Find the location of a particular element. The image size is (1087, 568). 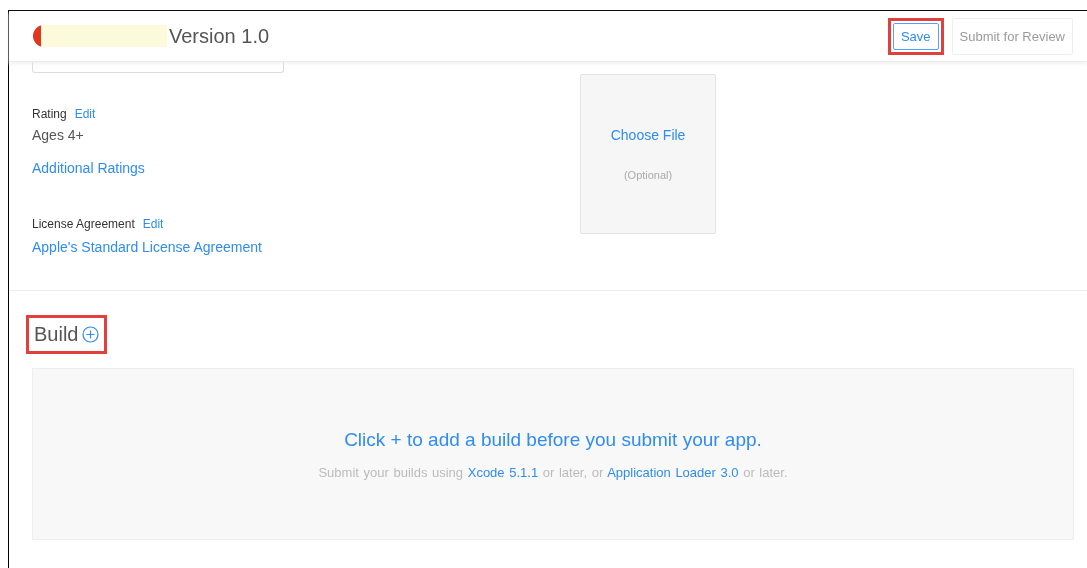

optional-note: (Optional) is located at coordinates (648, 175).